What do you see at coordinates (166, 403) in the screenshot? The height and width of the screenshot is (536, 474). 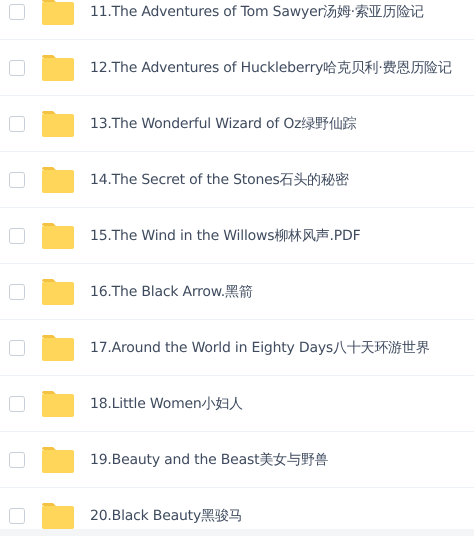 I see `file-name: 18.Little Women小妇人` at bounding box center [166, 403].